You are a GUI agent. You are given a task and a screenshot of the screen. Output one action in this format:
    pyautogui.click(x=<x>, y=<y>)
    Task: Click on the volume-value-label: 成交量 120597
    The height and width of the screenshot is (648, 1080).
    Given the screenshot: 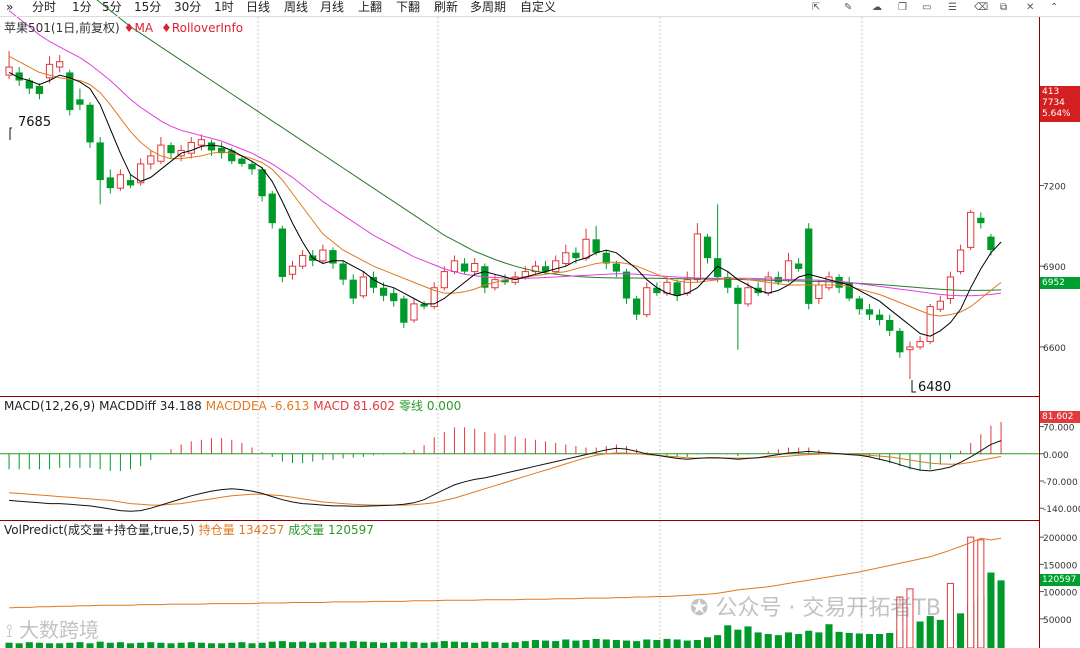 What is the action you would take?
    pyautogui.click(x=331, y=530)
    